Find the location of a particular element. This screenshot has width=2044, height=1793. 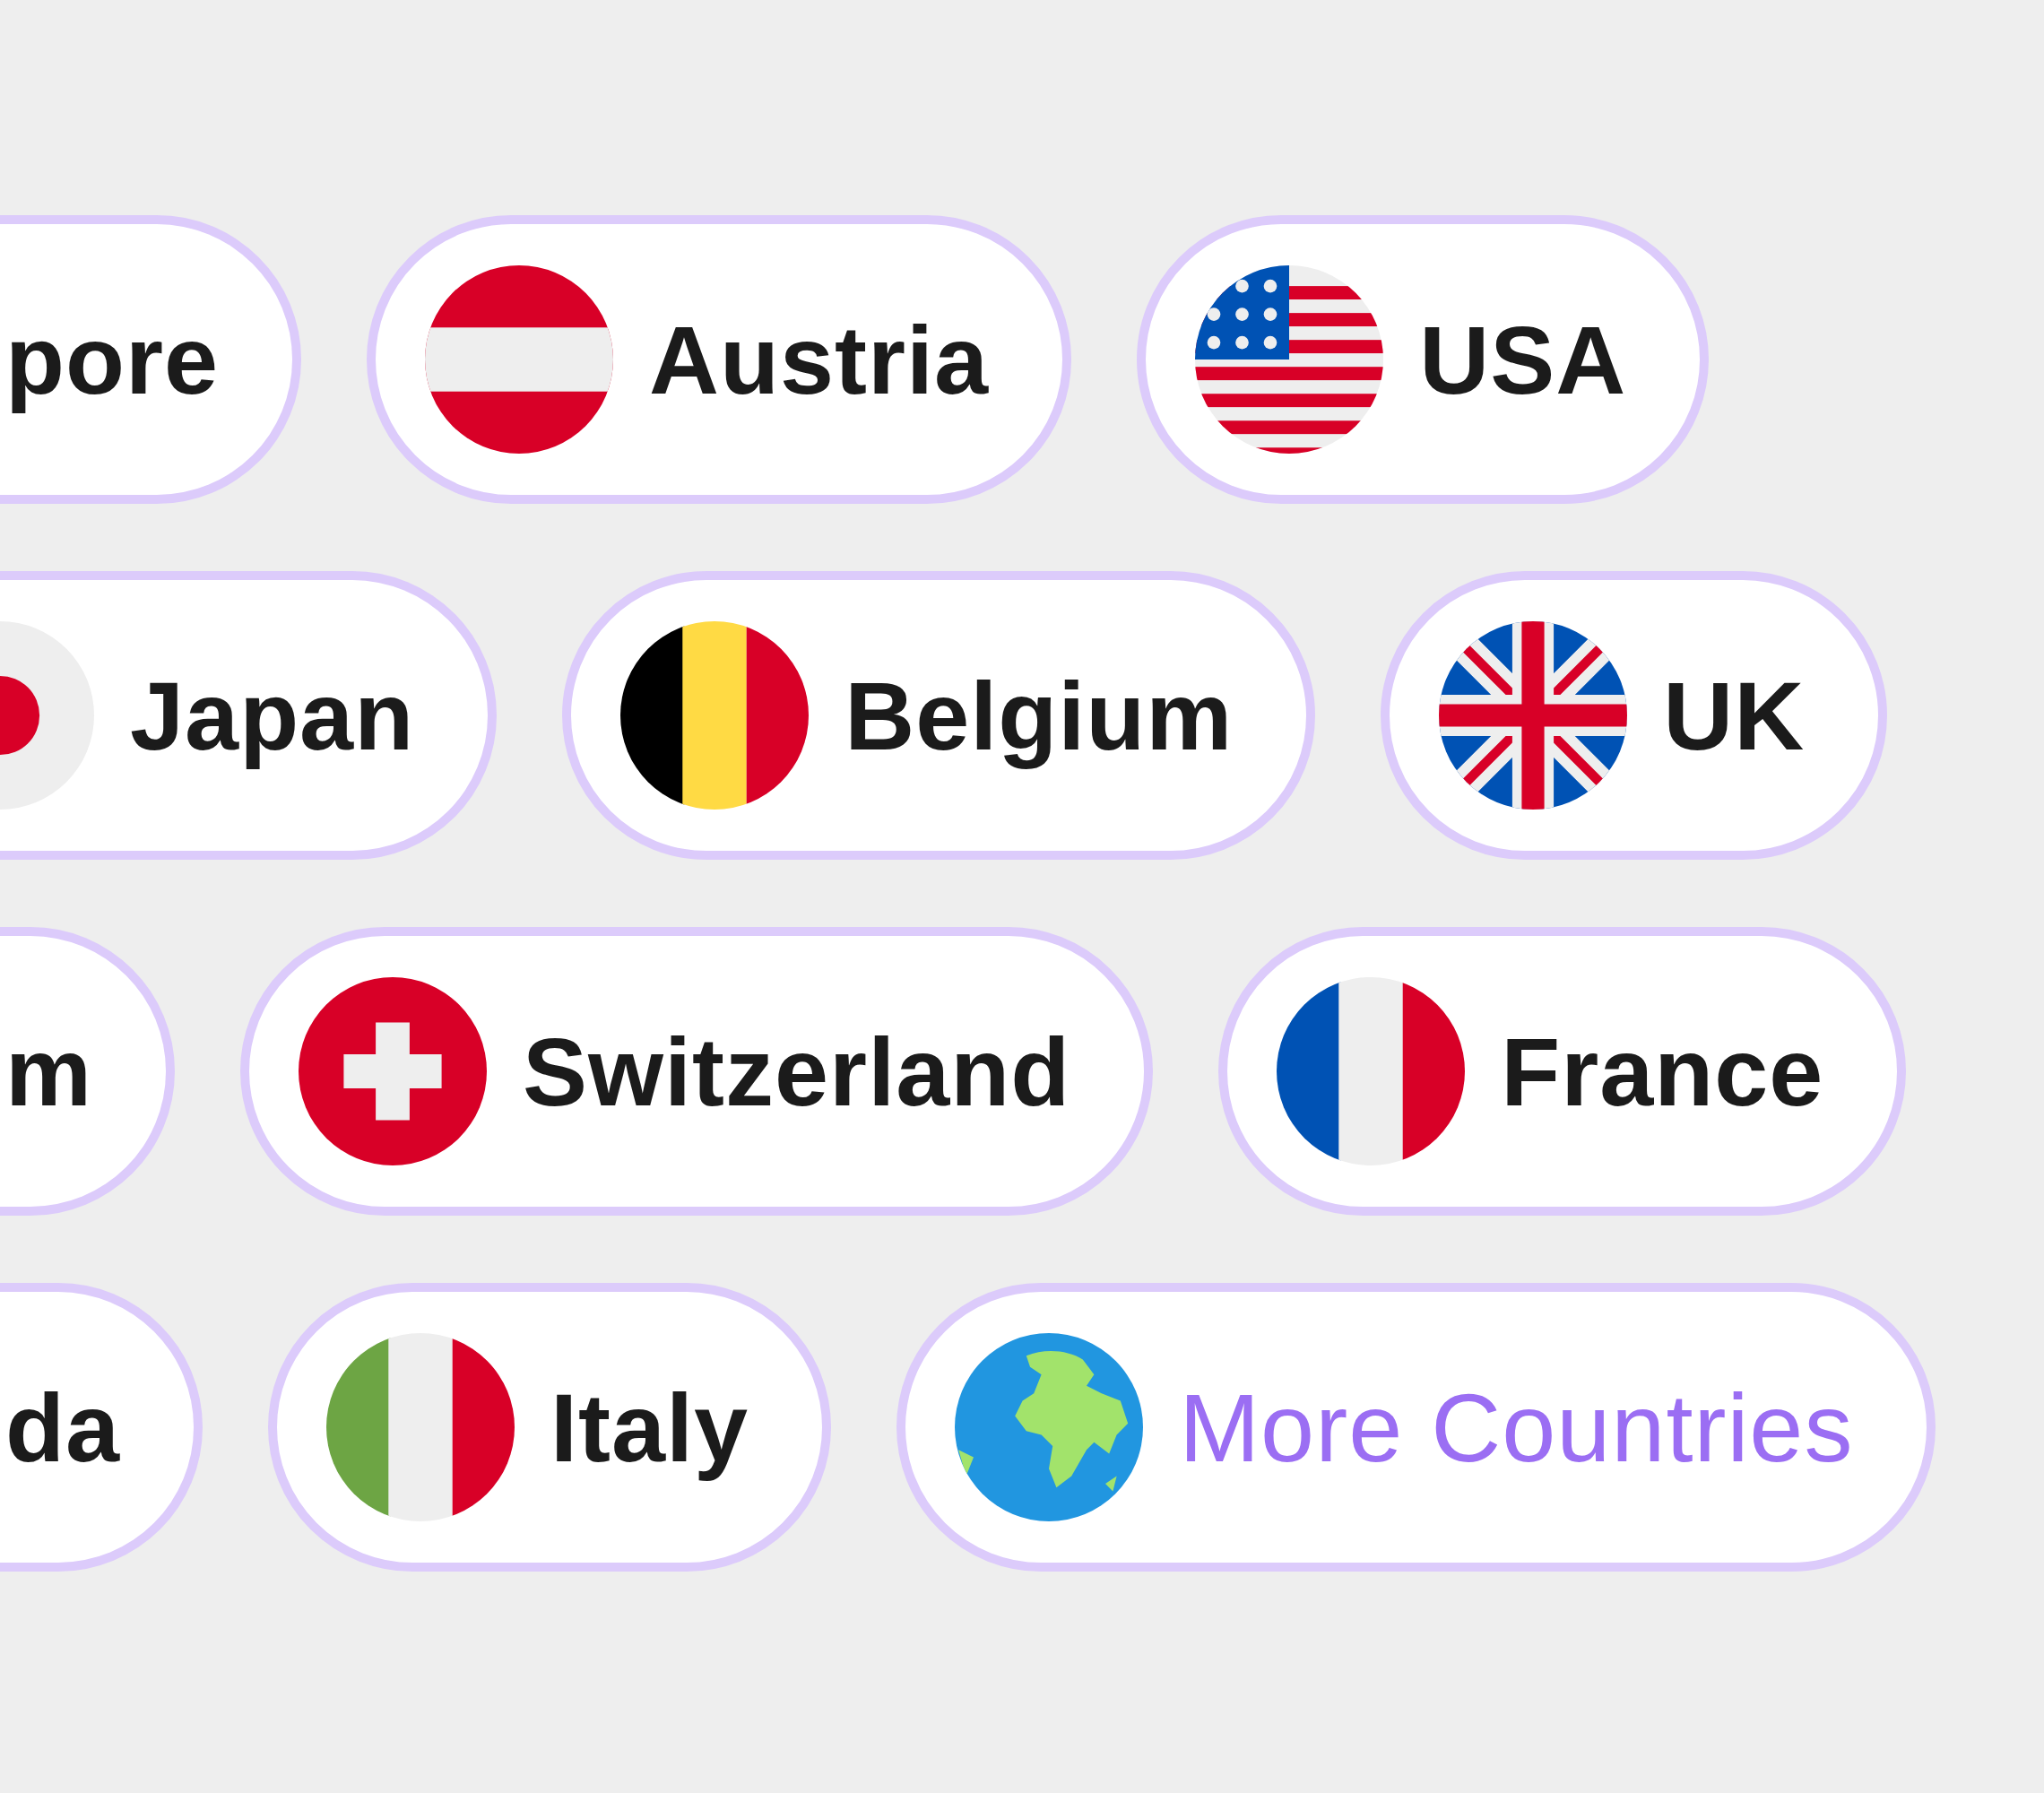

country-chip: Austria is located at coordinates (720, 359).